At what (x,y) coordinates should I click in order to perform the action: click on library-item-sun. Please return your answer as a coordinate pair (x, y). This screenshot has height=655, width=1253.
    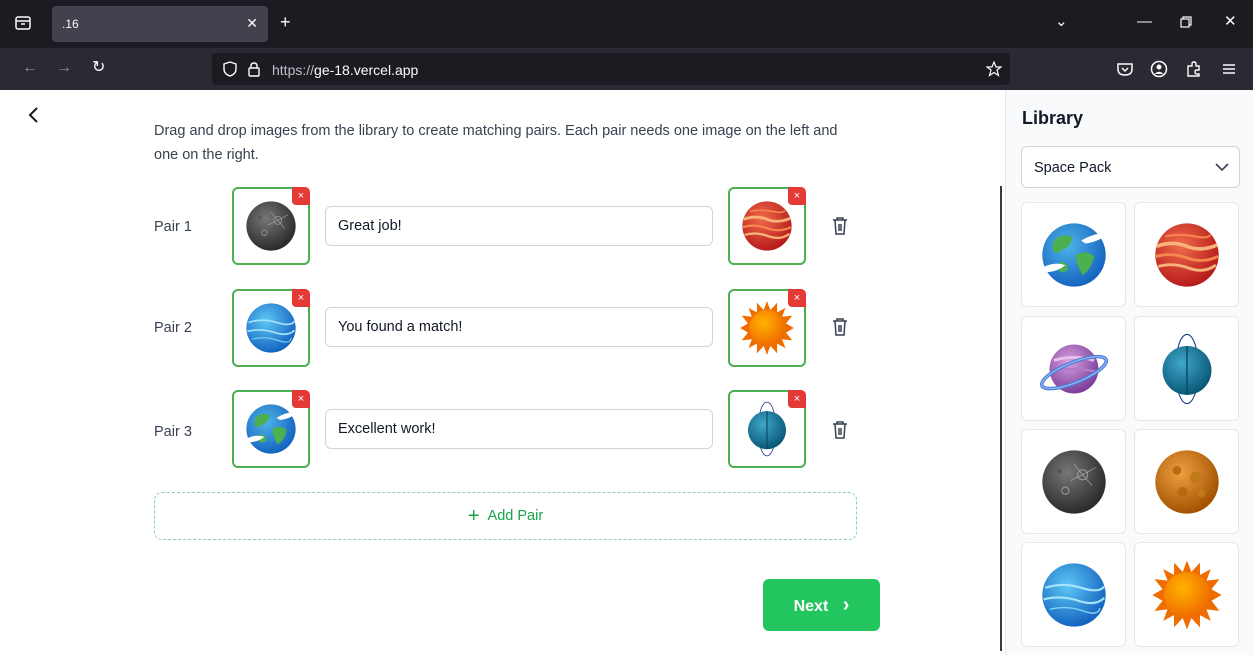
    Looking at the image, I should click on (1186, 594).